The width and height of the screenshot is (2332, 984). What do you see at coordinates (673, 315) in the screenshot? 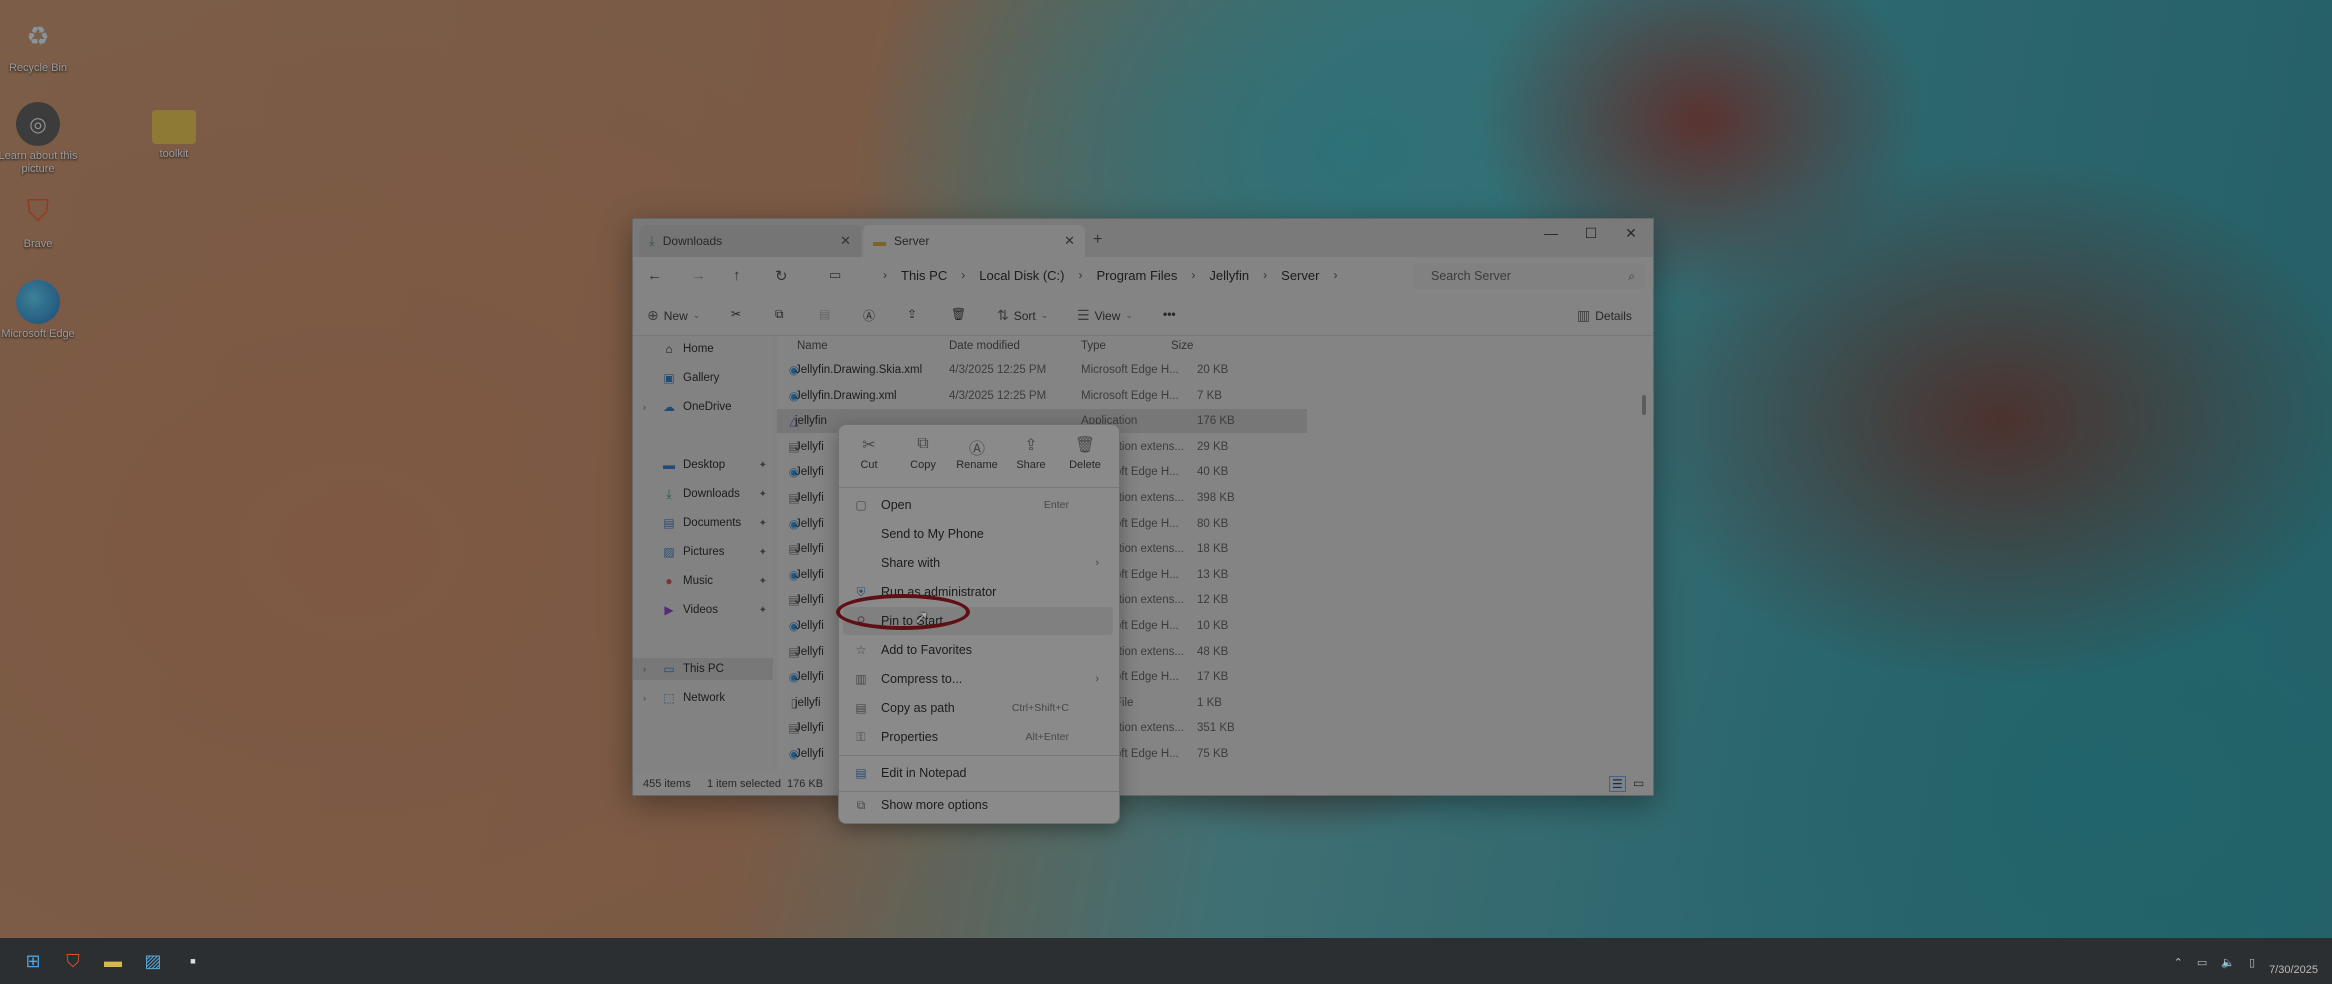
I see `new-button: ⊕ New ⌄` at bounding box center [673, 315].